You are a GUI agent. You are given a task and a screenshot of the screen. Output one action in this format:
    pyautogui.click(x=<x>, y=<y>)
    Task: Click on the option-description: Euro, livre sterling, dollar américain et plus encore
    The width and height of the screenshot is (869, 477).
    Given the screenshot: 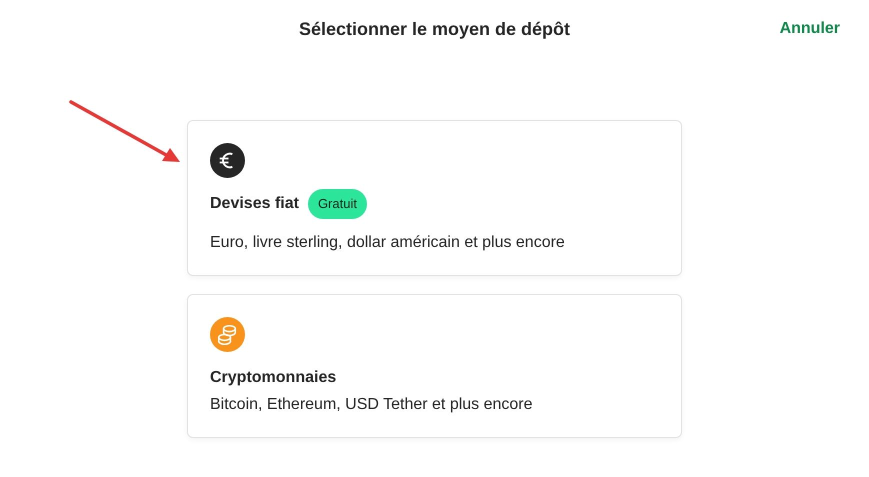 What is the action you would take?
    pyautogui.click(x=388, y=242)
    